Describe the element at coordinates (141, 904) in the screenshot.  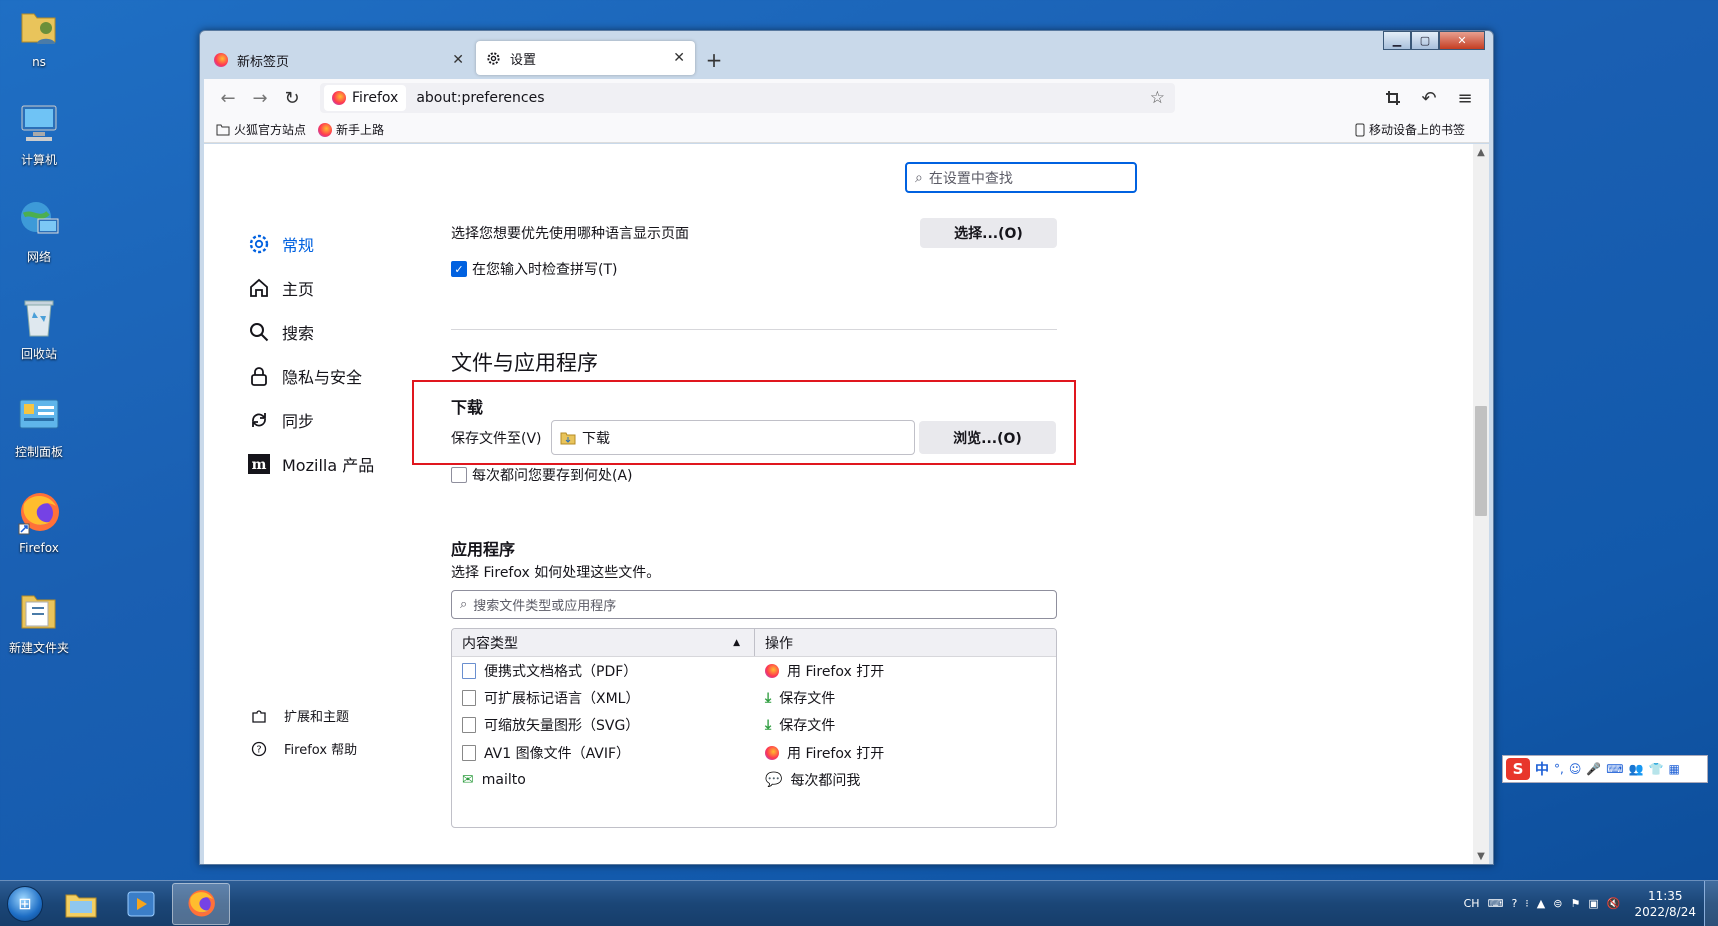
I see `taskbar-media-player` at that location.